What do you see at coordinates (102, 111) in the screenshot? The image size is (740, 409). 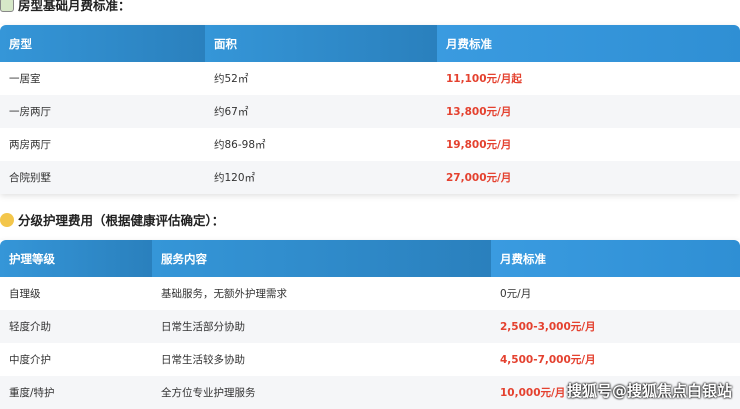 I see `row-label: 一房两厅` at bounding box center [102, 111].